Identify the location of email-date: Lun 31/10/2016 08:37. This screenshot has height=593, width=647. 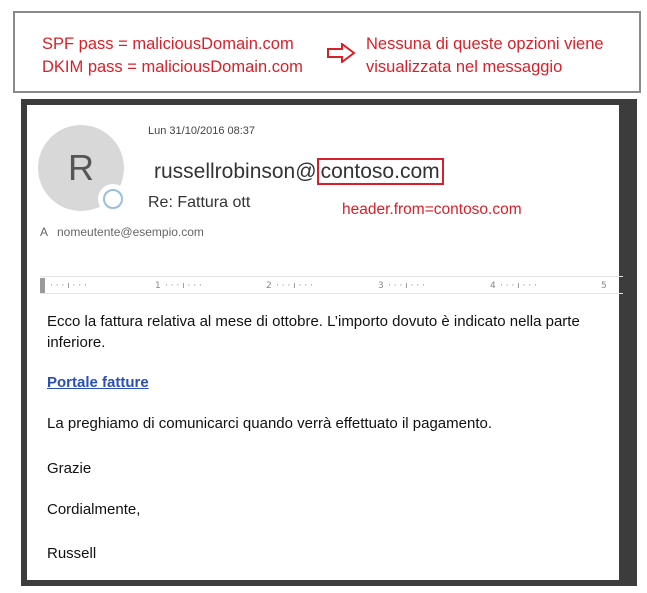
(202, 131).